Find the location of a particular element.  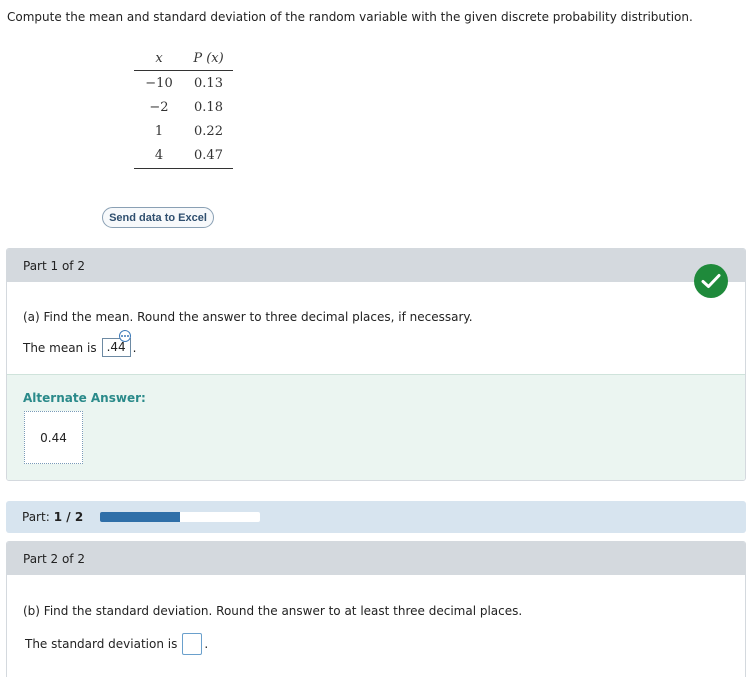

part-1-answer-line: The mean is .44 . is located at coordinates (80, 347).